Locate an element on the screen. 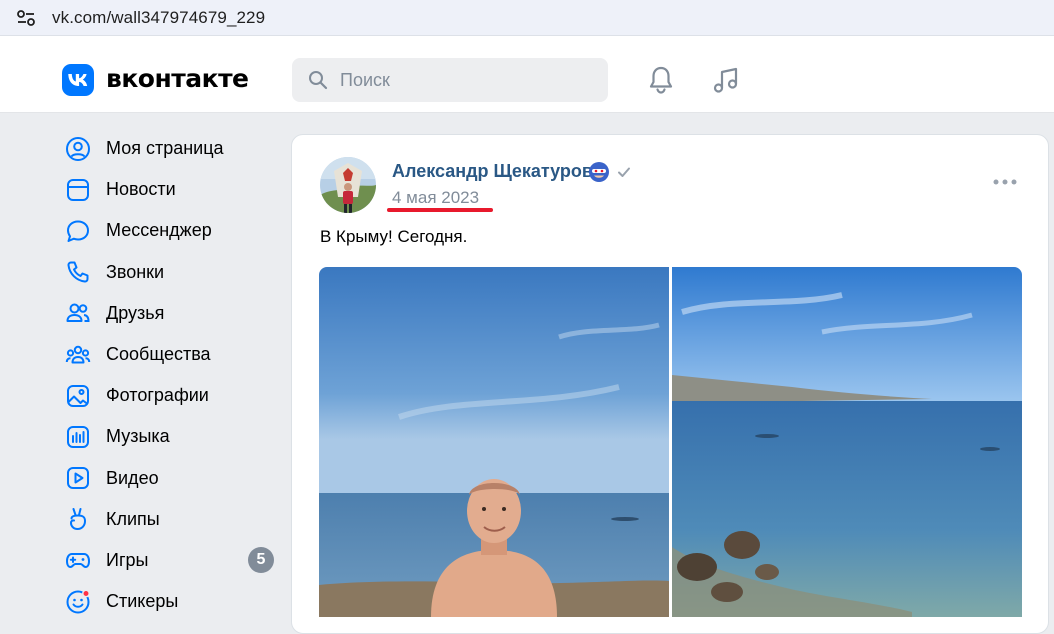 The width and height of the screenshot is (1054, 634). vk-logo-icon is located at coordinates (78, 80).